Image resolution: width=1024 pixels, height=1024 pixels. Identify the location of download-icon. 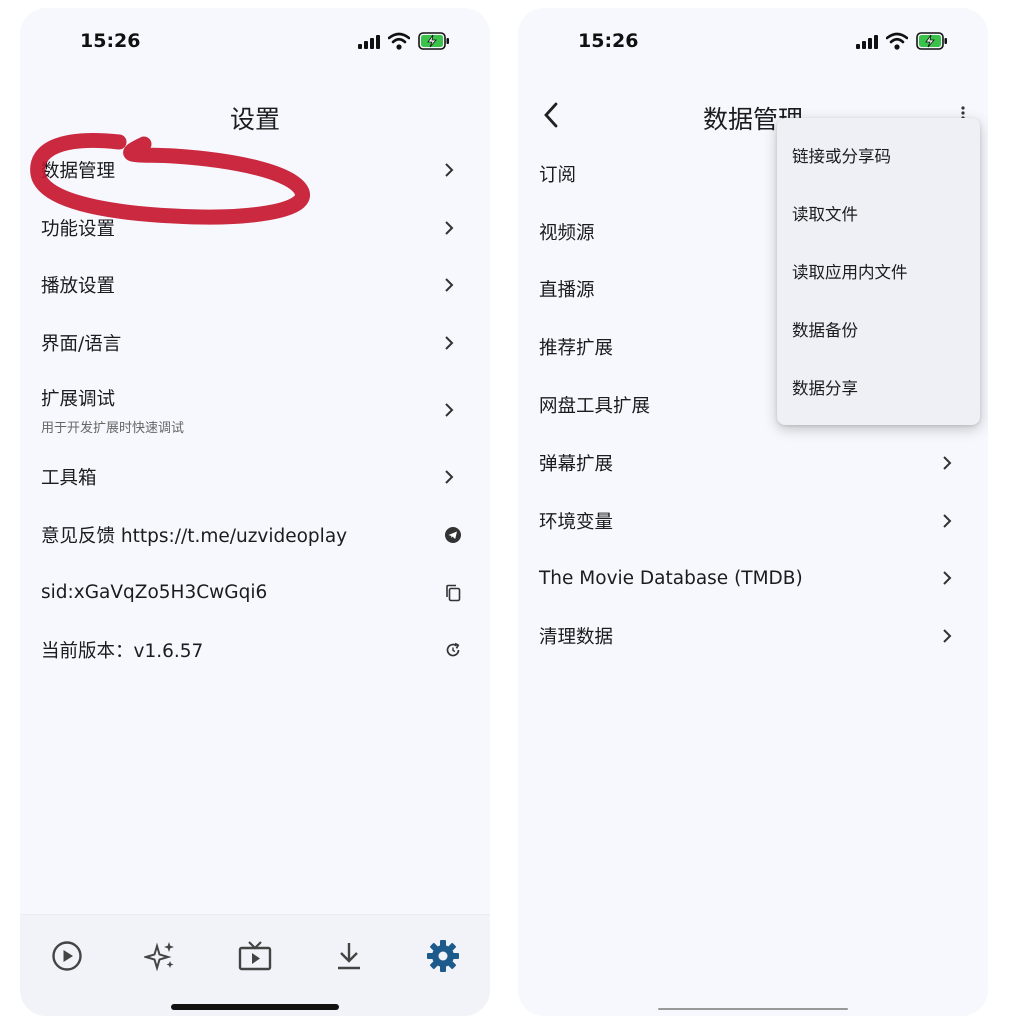
(349, 956).